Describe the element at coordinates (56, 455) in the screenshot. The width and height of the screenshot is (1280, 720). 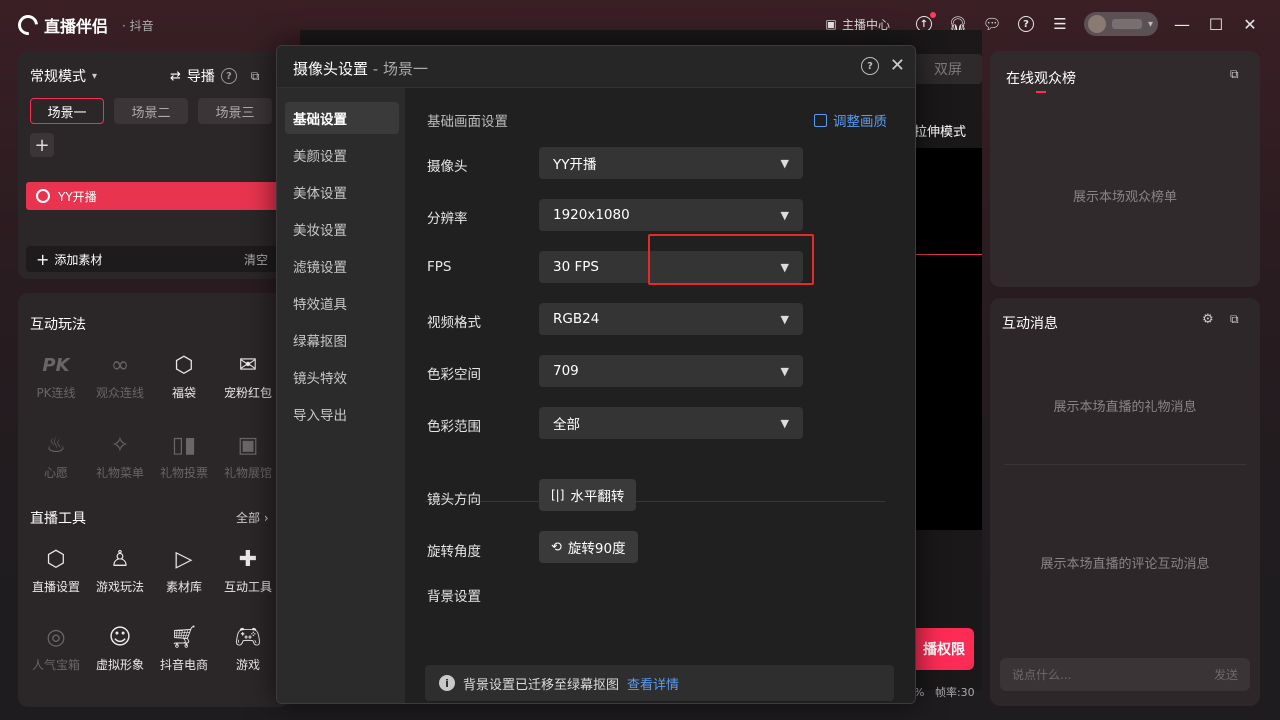
I see `wish-item: ♨ 心愿` at that location.